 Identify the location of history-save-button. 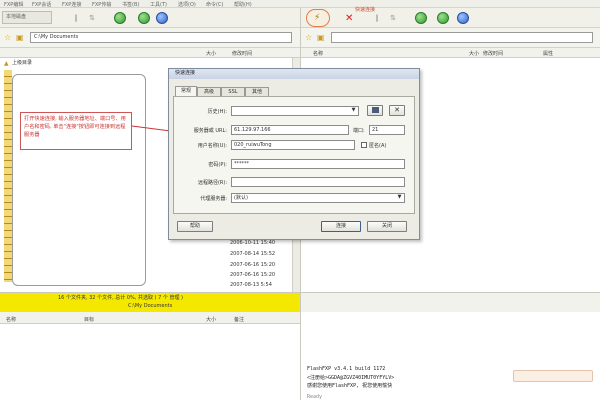
(375, 110).